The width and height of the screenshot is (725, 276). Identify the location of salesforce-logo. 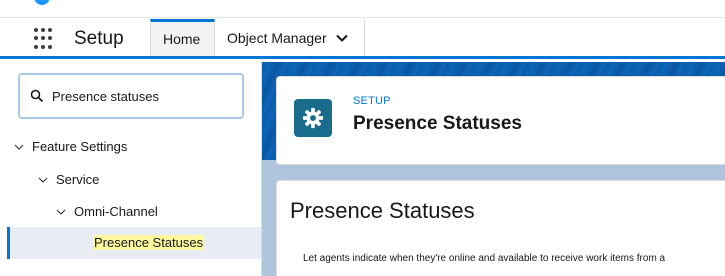
(42, 2).